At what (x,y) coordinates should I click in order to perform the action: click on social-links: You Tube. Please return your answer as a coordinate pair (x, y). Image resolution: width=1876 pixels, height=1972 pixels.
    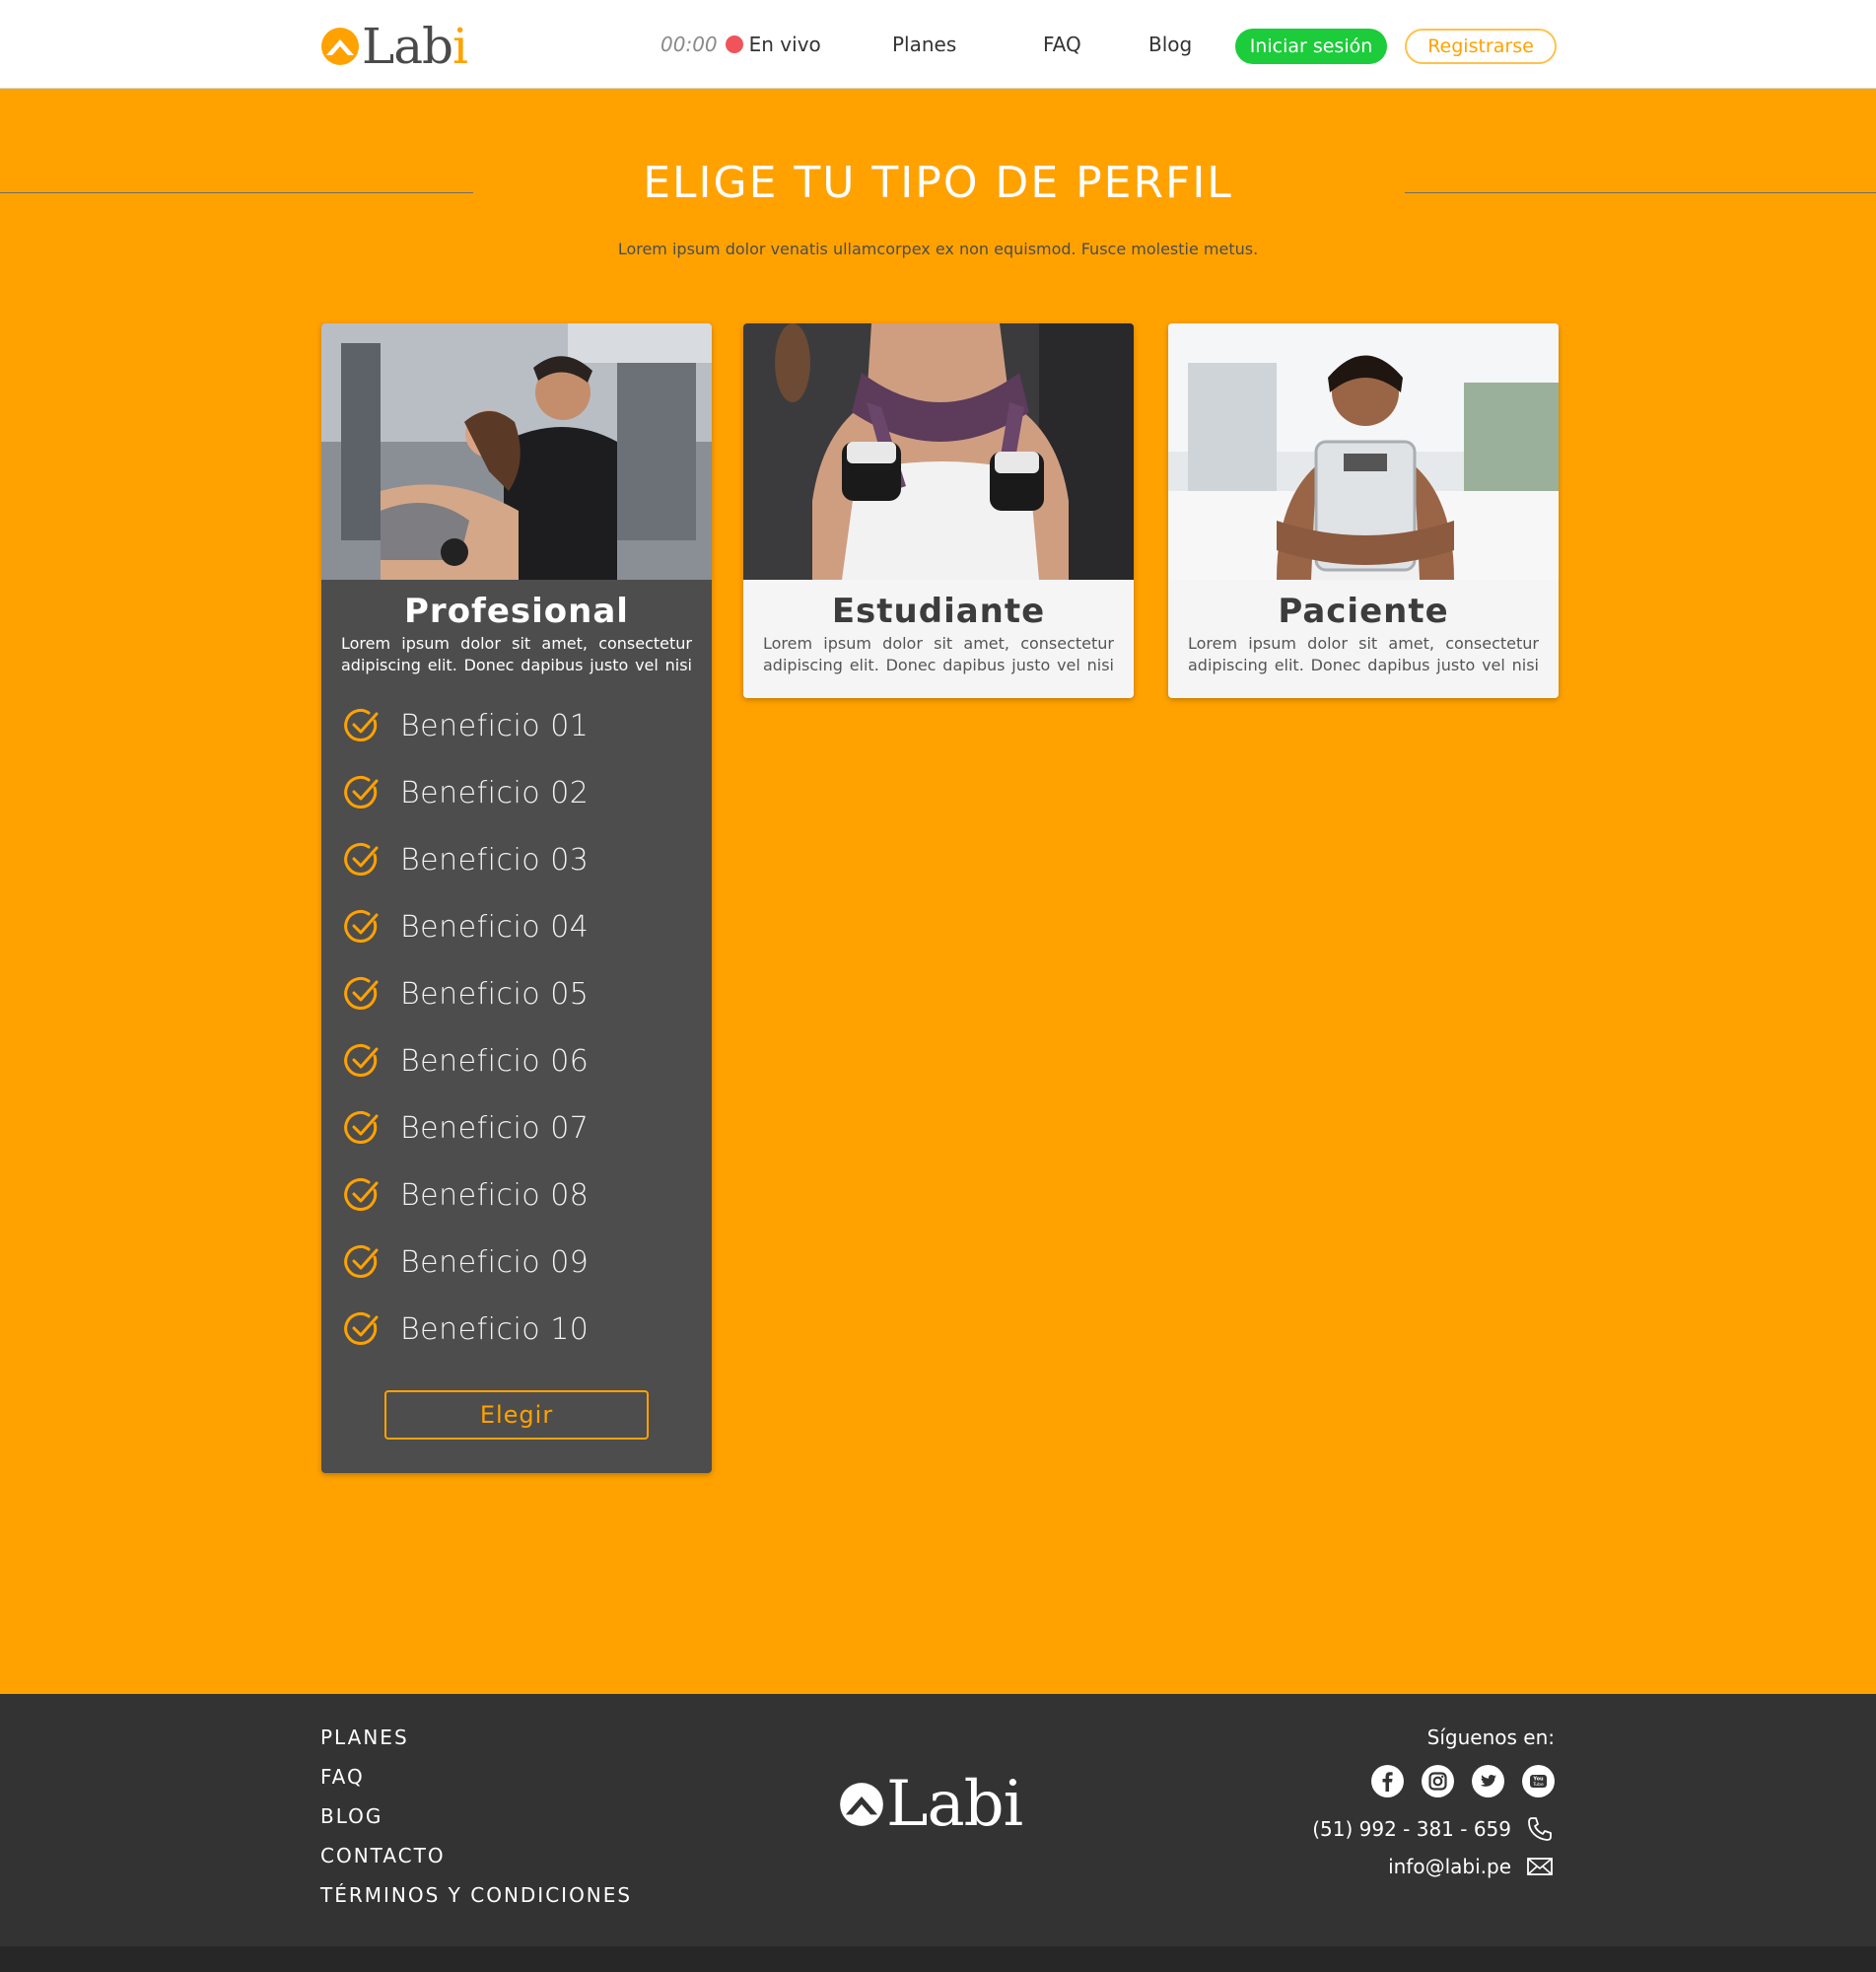
    Looking at the image, I should click on (1463, 1781).